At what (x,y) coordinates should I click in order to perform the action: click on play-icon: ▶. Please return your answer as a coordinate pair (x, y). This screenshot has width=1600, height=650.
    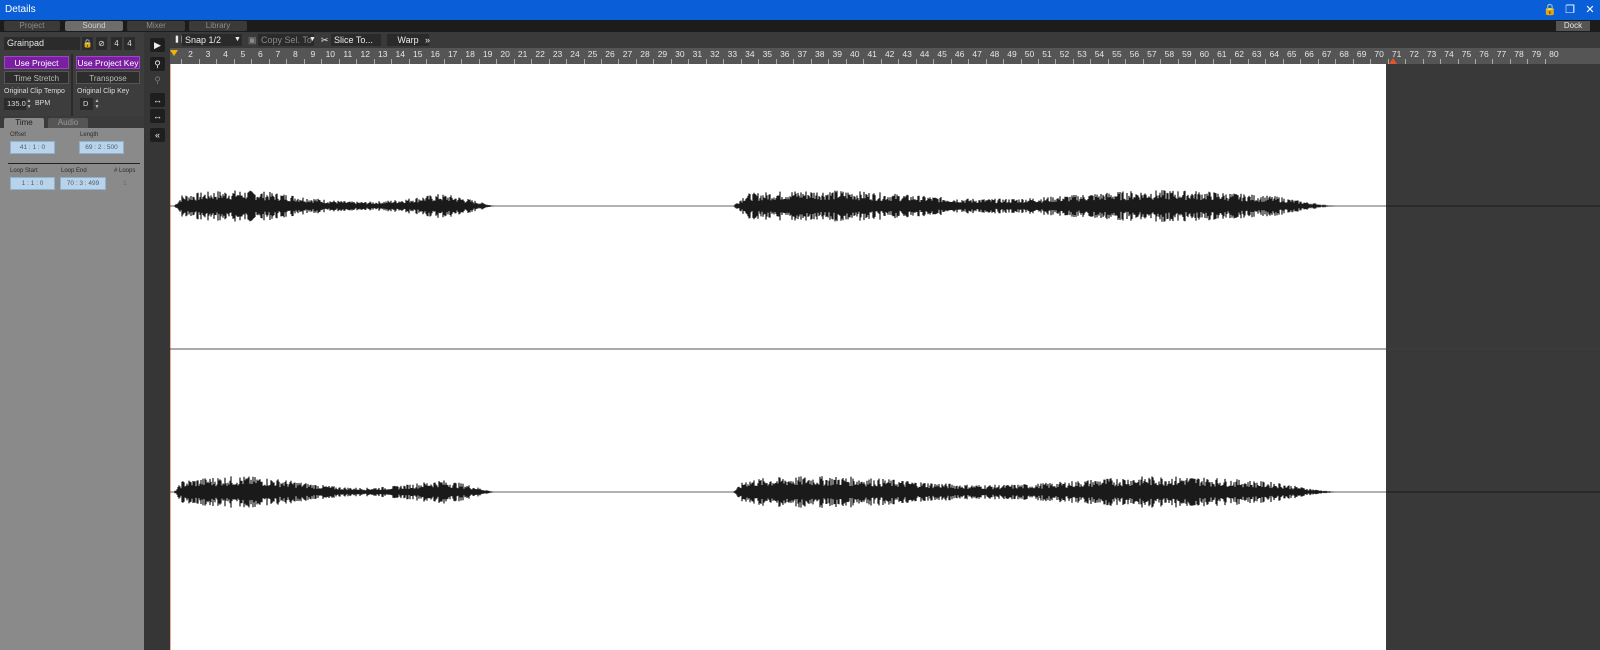
    Looking at the image, I should click on (157, 45).